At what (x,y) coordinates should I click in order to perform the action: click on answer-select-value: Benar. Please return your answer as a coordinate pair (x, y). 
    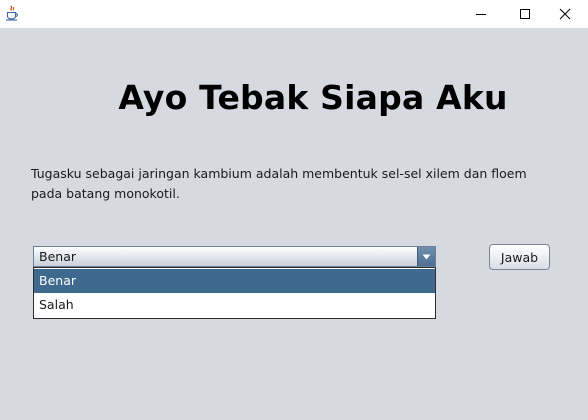
    Looking at the image, I should click on (57, 256).